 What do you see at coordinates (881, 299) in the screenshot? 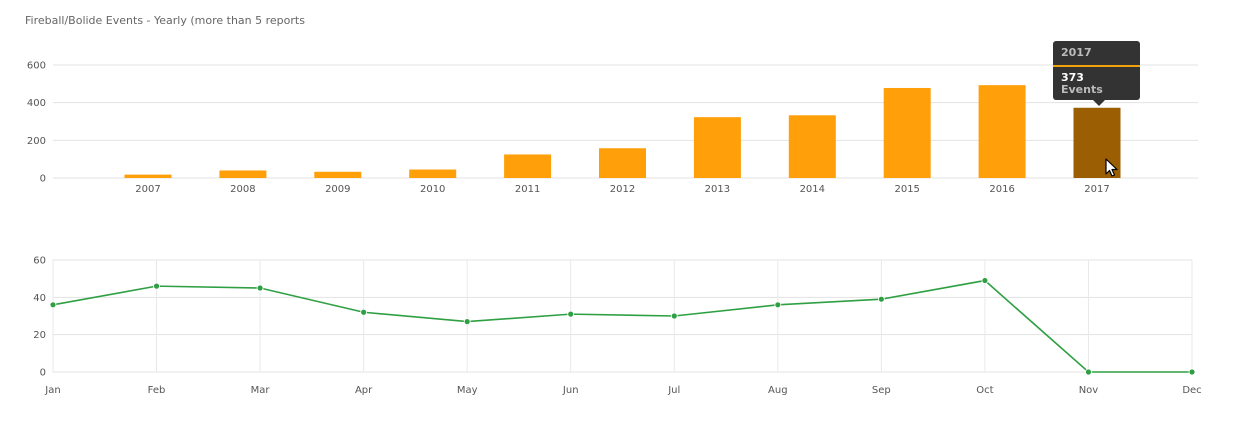
I see `point-Sep` at bounding box center [881, 299].